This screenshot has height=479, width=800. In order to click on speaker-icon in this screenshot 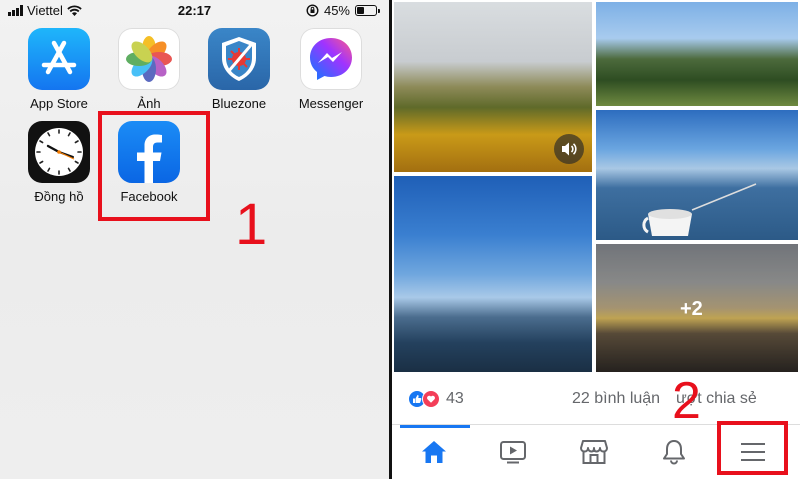, I will do `click(569, 149)`.